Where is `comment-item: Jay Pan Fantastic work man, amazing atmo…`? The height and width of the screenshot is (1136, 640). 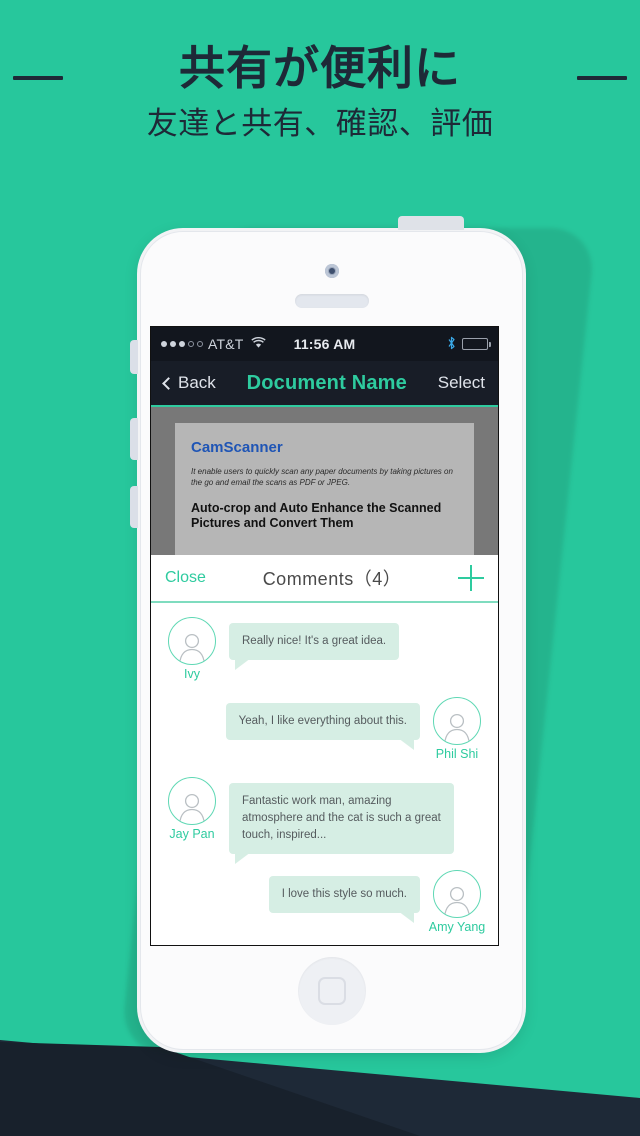 comment-item: Jay Pan Fantastic work man, amazing atmo… is located at coordinates (324, 820).